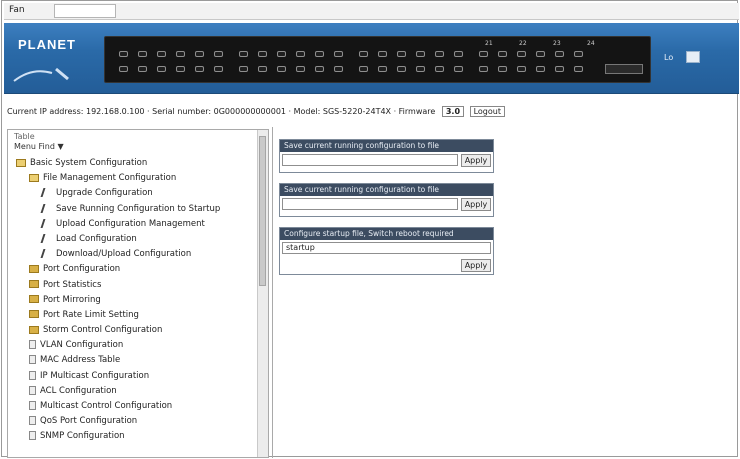 Image resolution: width=740 pixels, height=459 pixels. Describe the element at coordinates (132, 269) in the screenshot. I see `tree-item: Port Configuration` at that location.